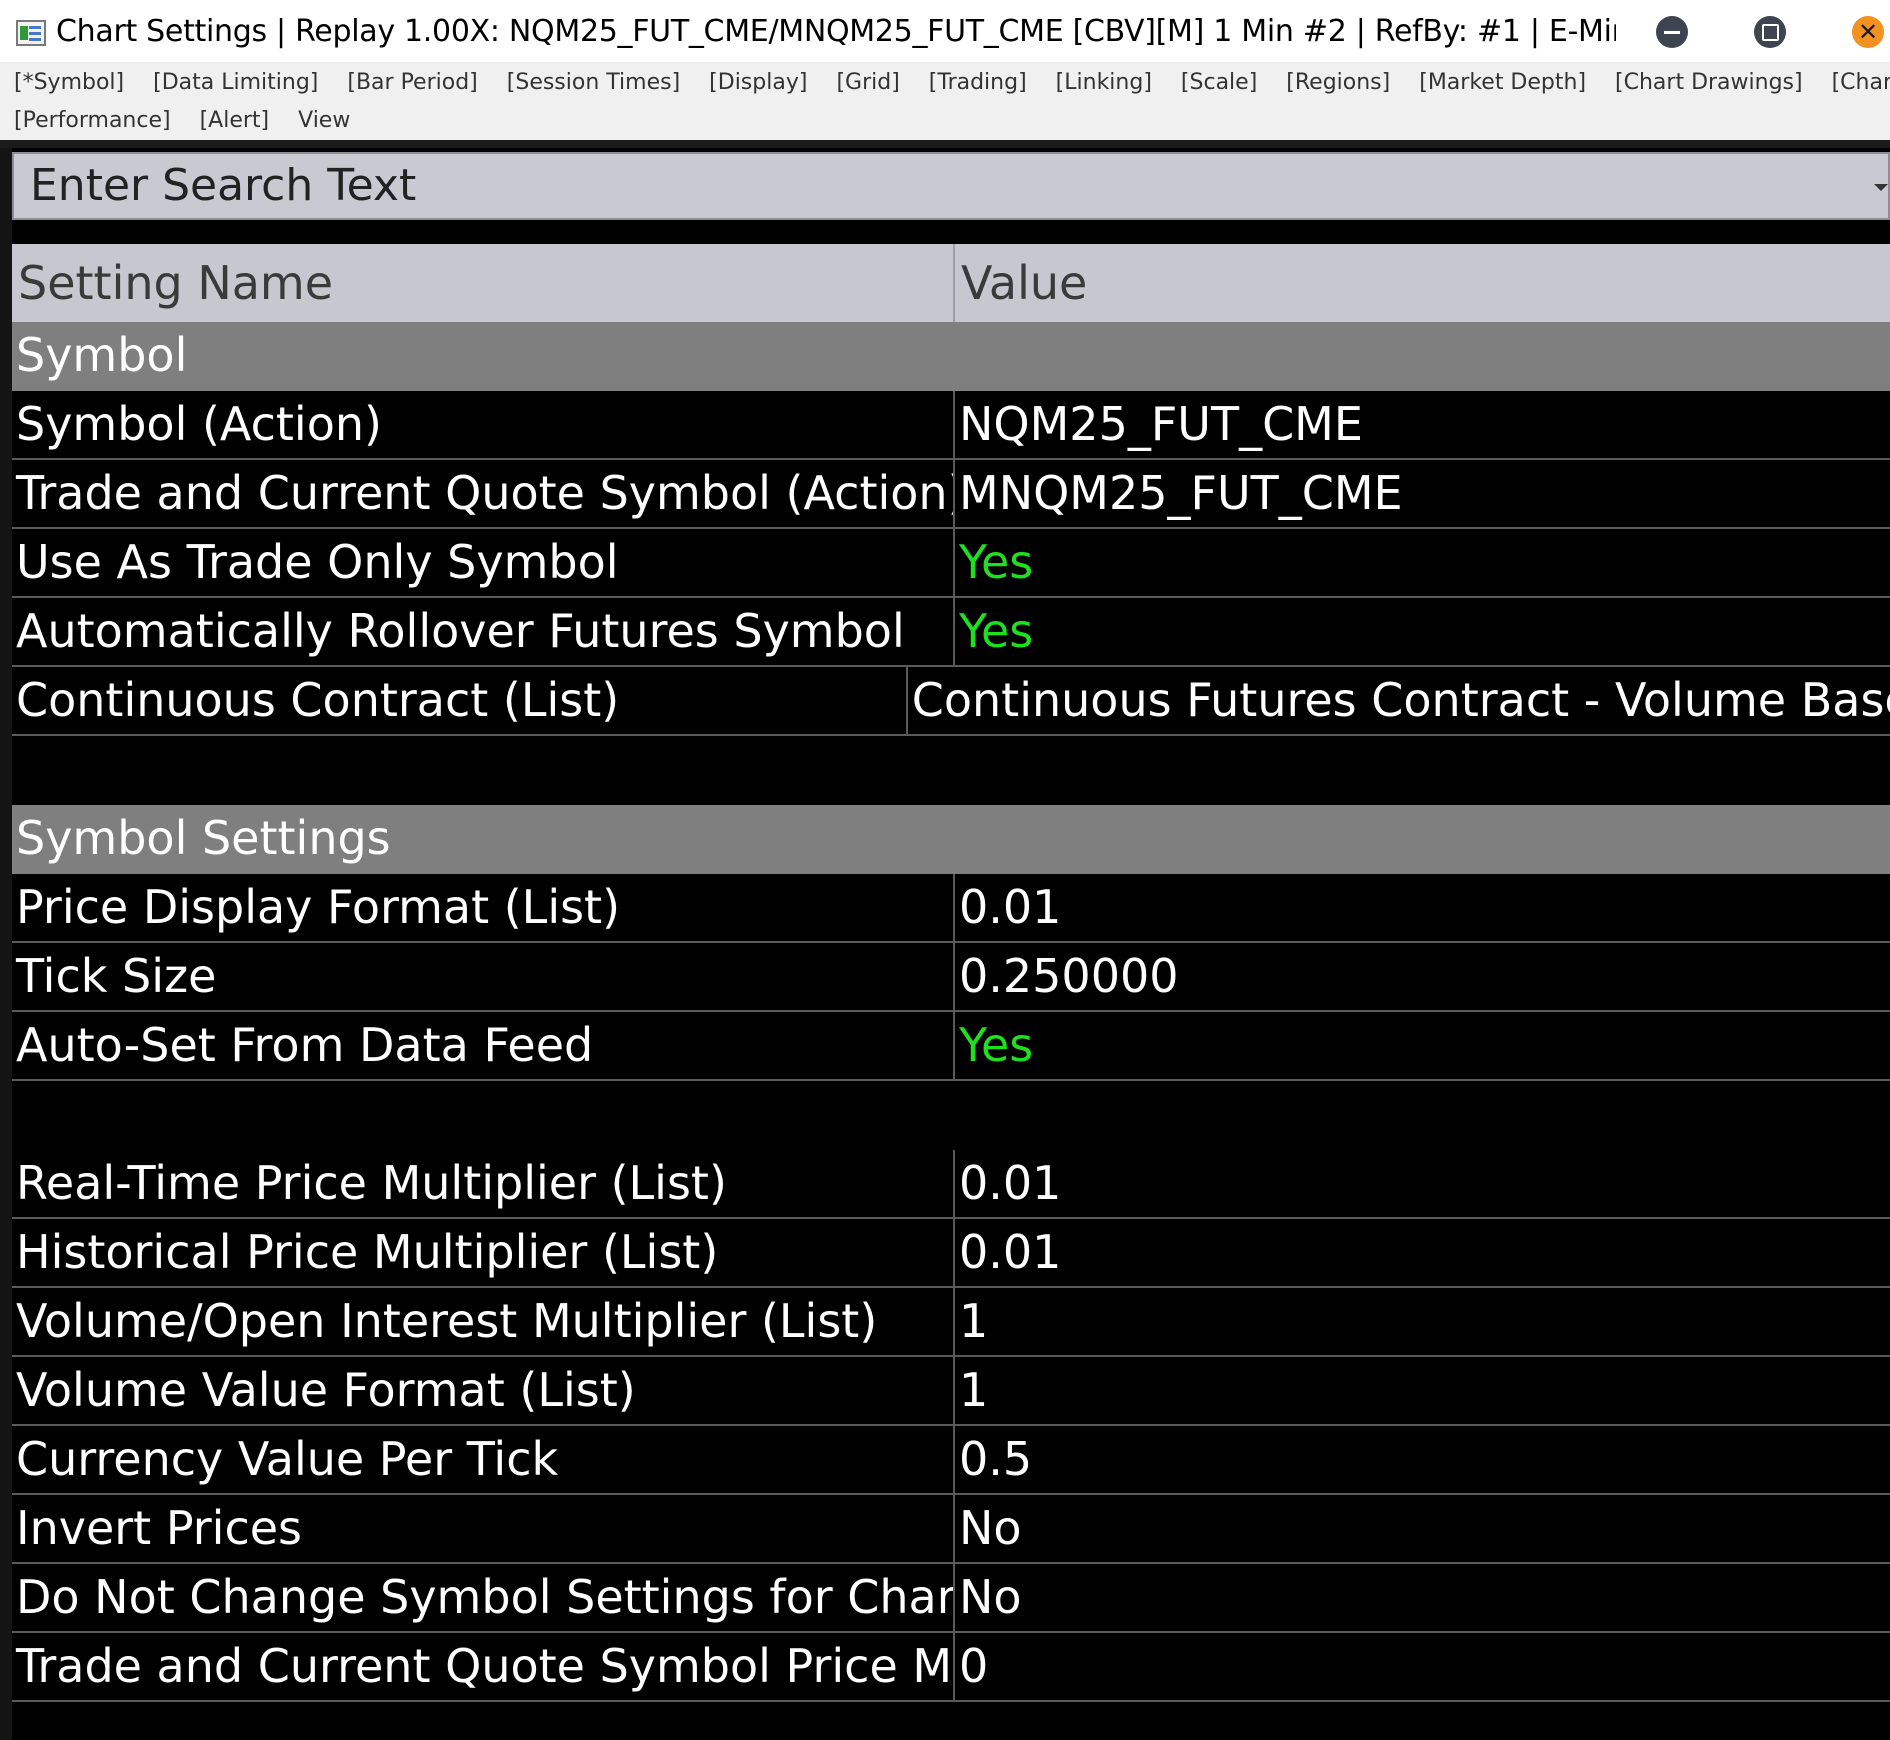  Describe the element at coordinates (1338, 83) in the screenshot. I see `menu-item: [Regions]` at that location.